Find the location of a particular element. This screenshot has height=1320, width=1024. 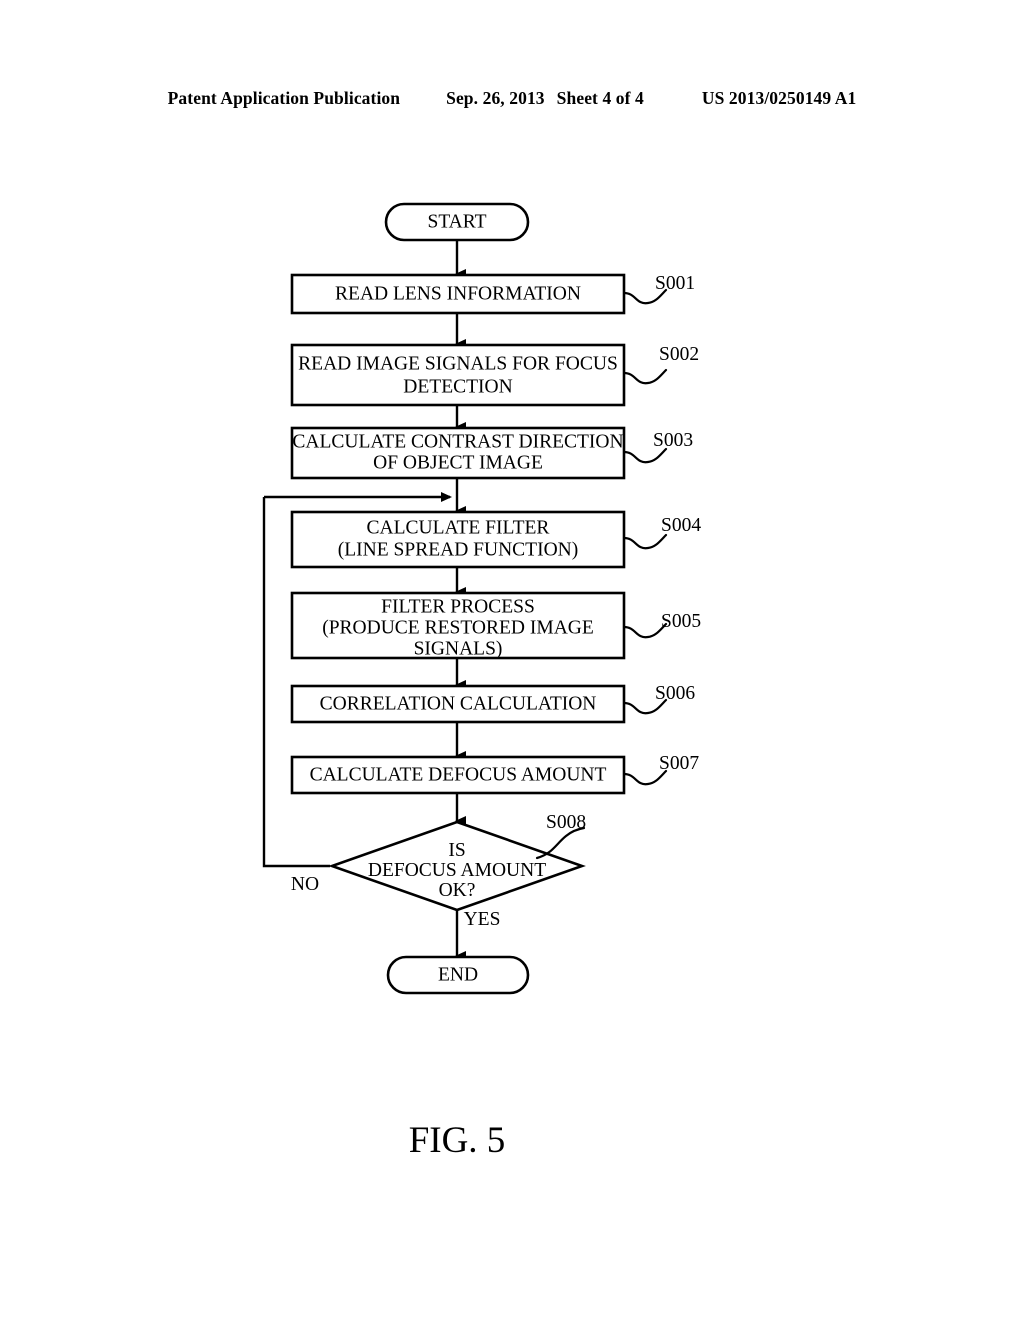

process-box-s005-line-2: (PRODUCE RESTORED IMAGE is located at coordinates (458, 627).